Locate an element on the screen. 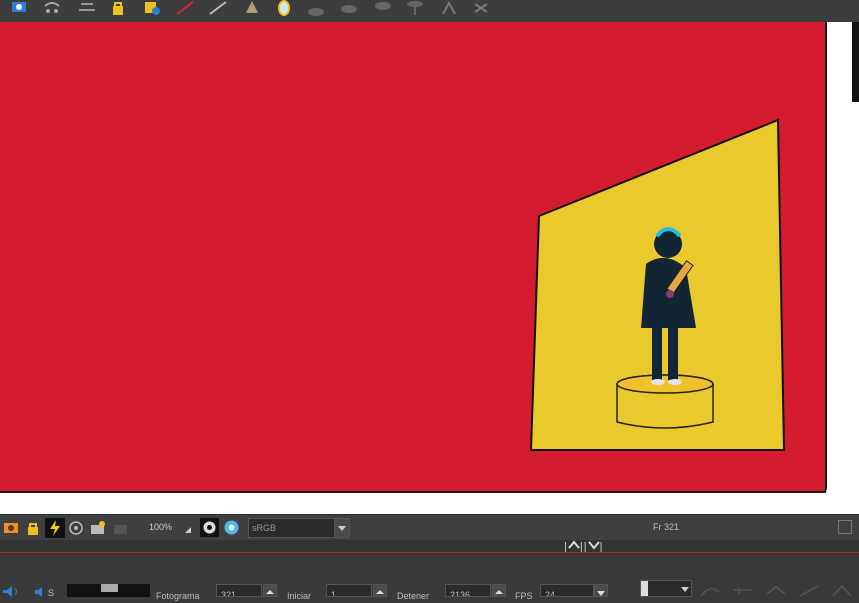 The image size is (859, 603). volume-handle is located at coordinates (109, 588).